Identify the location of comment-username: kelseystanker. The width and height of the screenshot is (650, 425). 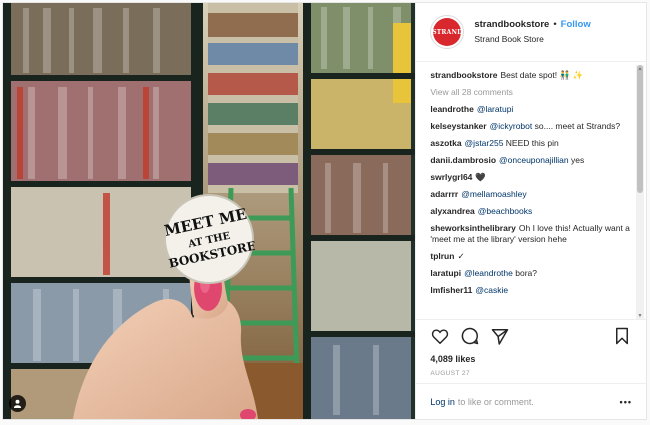
(458, 126).